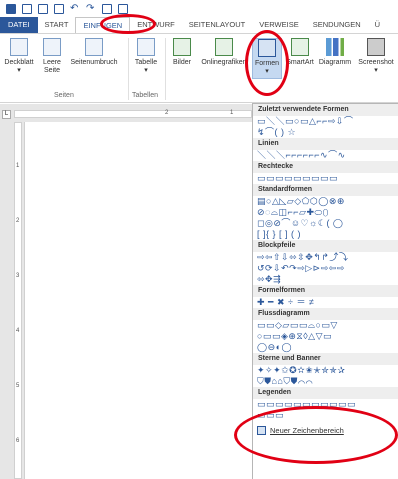  Describe the element at coordinates (18, 331) in the screenshot. I see `ruler-mark: 4` at that location.